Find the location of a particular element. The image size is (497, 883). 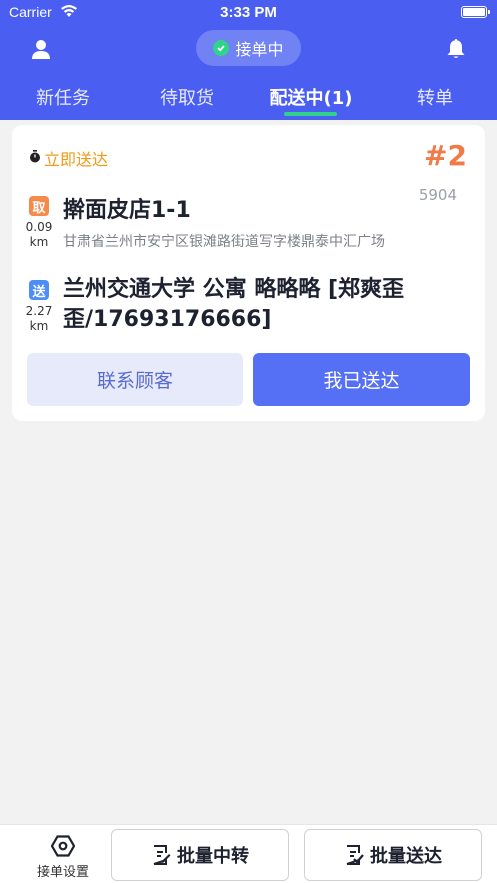

accepting-orders-toggle: 接单中 is located at coordinates (248, 48).